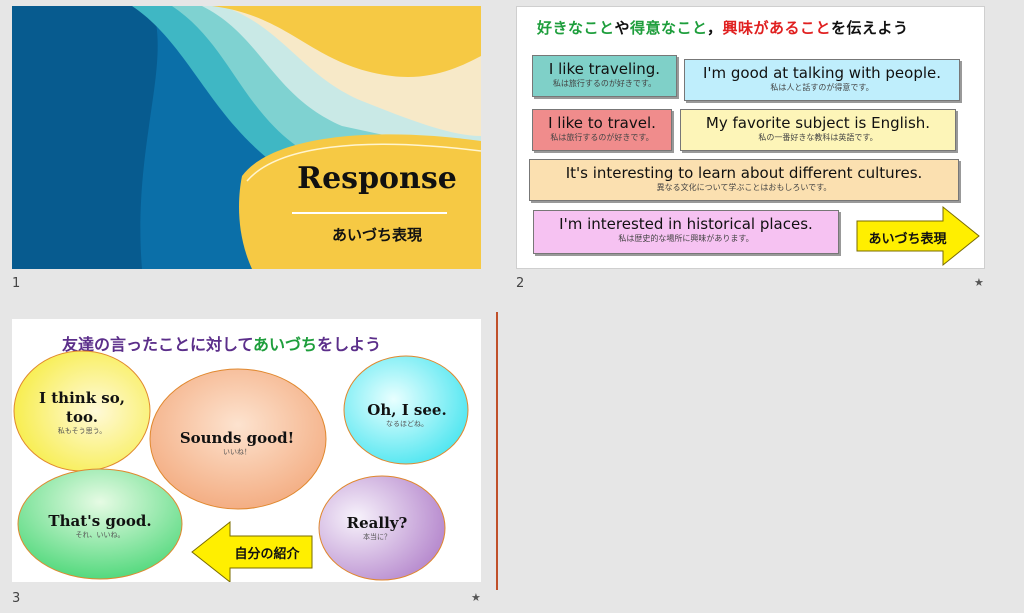  I want to click on phrase-en: I like traveling., so click(604, 69).